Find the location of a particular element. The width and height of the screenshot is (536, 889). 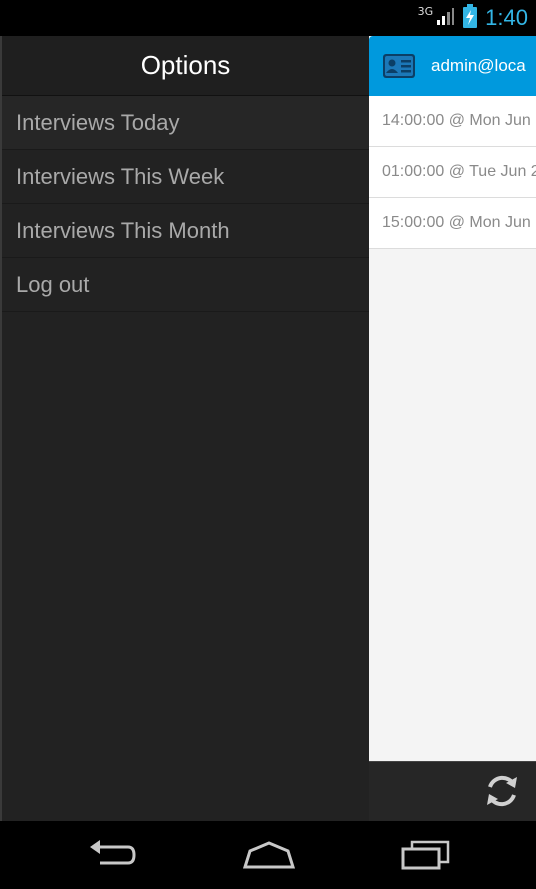

drawer-item-interviews-this-month: Interviews This Month is located at coordinates (185, 231).